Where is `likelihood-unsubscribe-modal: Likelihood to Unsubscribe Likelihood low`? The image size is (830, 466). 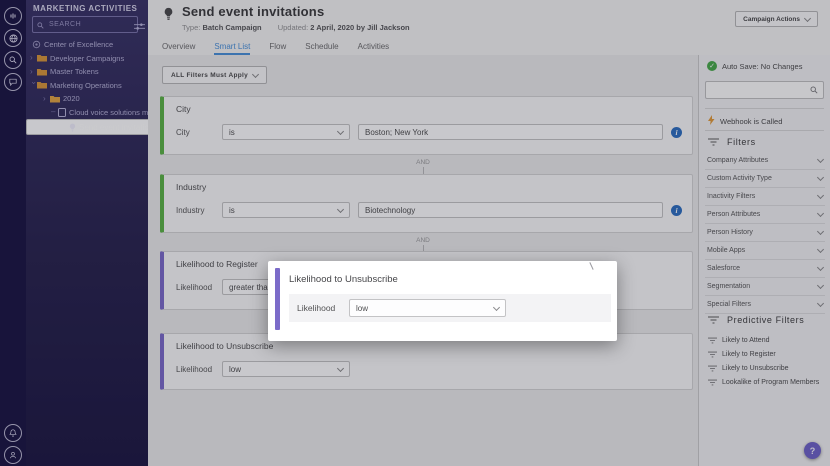
likelihood-unsubscribe-modal: Likelihood to Unsubscribe Likelihood low is located at coordinates (442, 301).